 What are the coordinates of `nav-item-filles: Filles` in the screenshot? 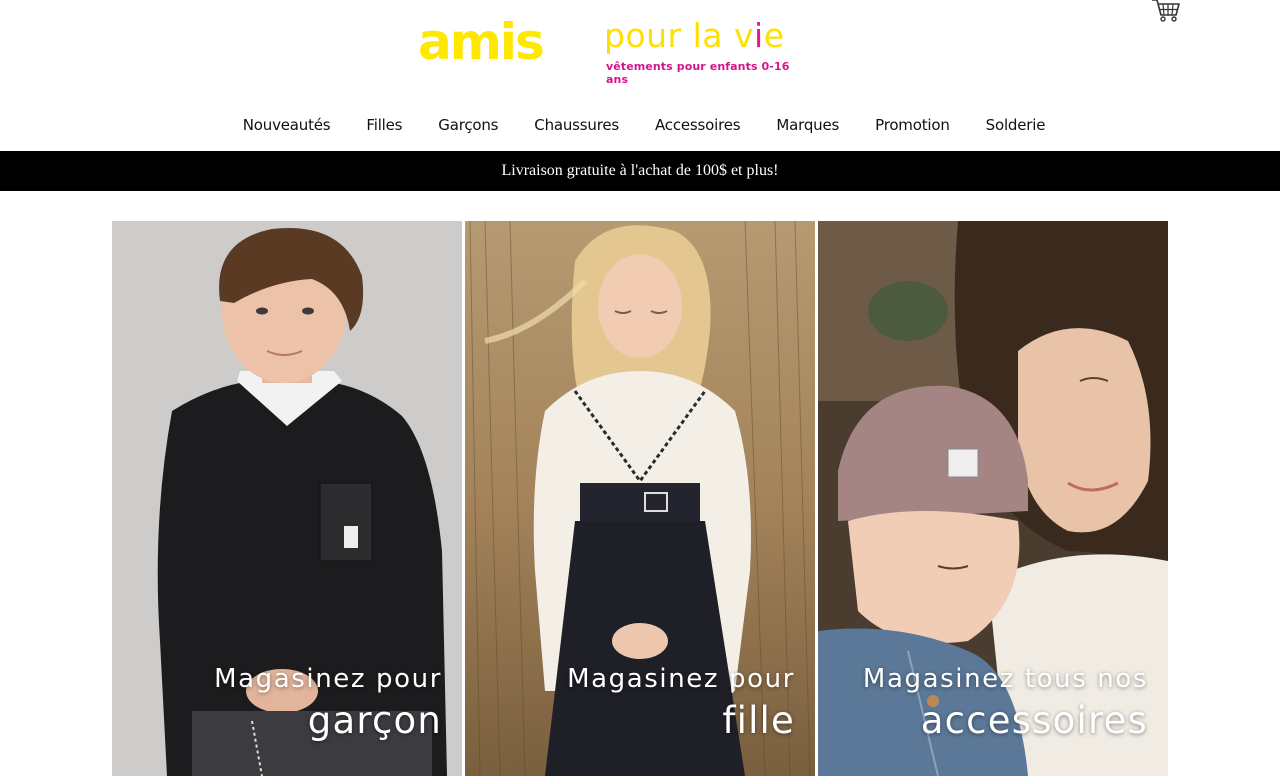 It's located at (384, 126).